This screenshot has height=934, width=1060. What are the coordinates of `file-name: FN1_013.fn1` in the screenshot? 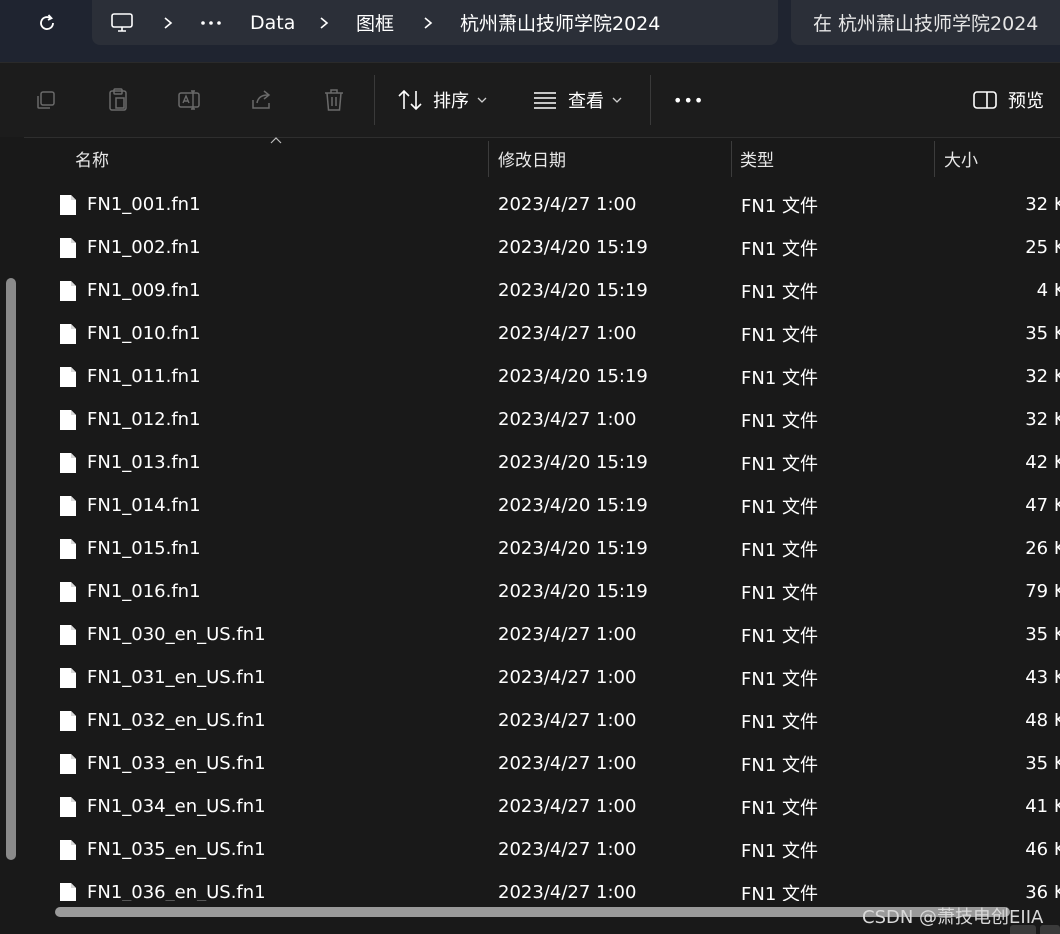 It's located at (144, 462).